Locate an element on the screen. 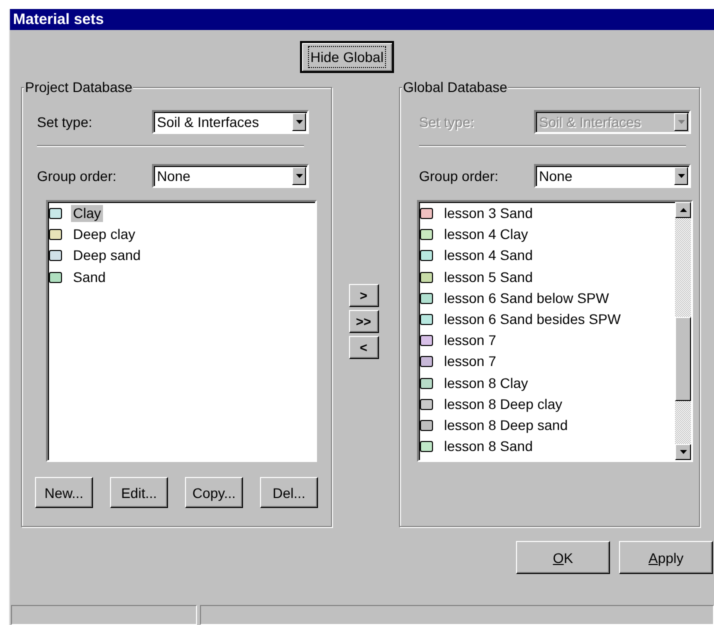 The height and width of the screenshot is (625, 714). window-title: Material sets is located at coordinates (362, 19).